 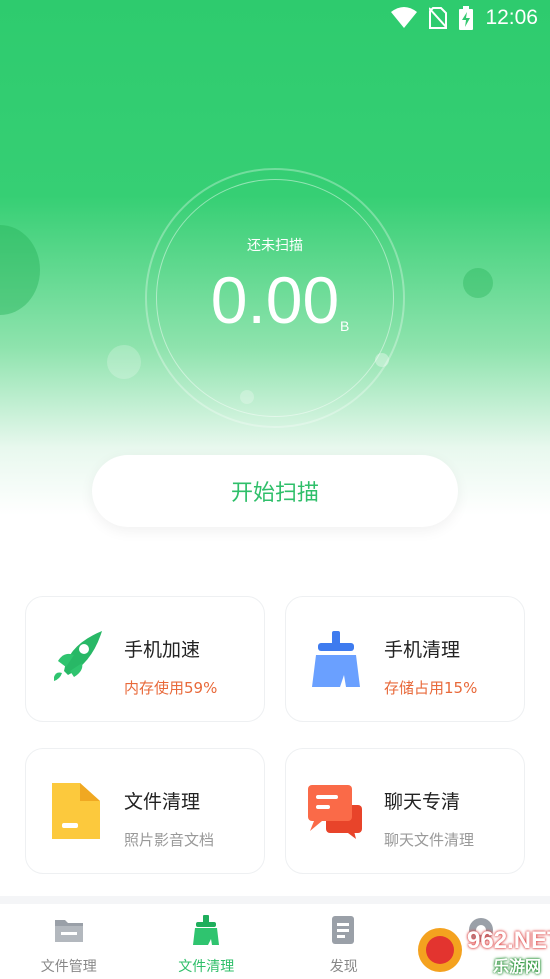 I want to click on card-title: 手机清理, so click(x=422, y=650).